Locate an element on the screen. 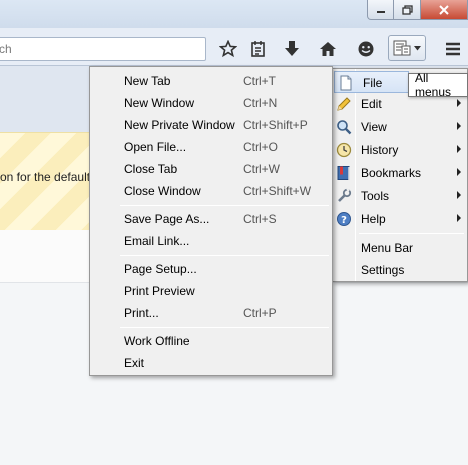  menu-item-new-private-window: New Private Window Ctrl+Shift+P is located at coordinates (211, 125).